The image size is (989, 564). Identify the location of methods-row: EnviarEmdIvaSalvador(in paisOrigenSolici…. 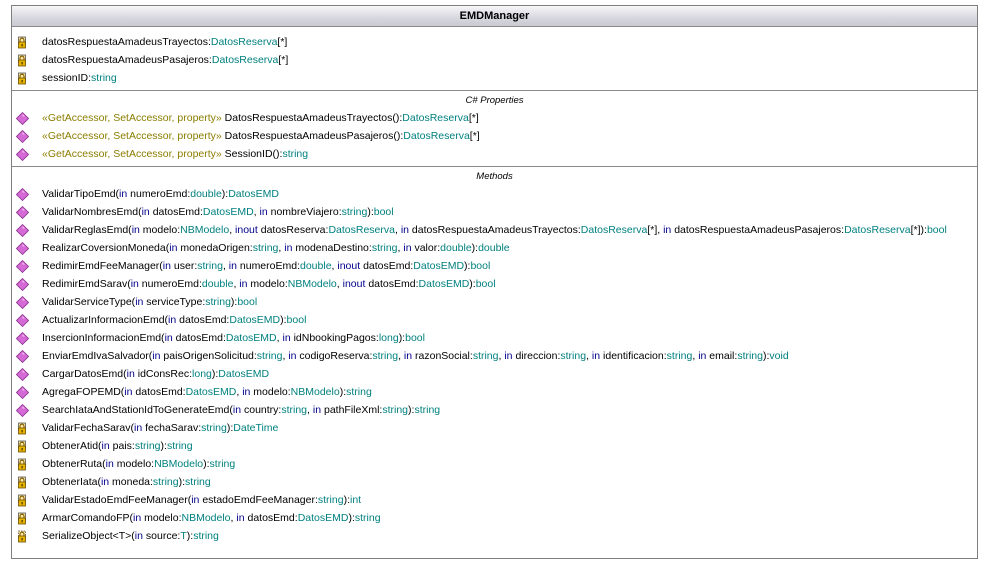
(494, 356).